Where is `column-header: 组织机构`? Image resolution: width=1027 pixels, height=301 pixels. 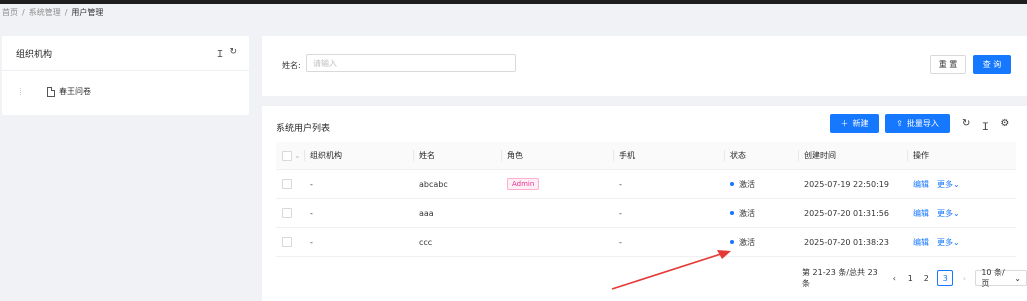 column-header: 组织机构 is located at coordinates (358, 156).